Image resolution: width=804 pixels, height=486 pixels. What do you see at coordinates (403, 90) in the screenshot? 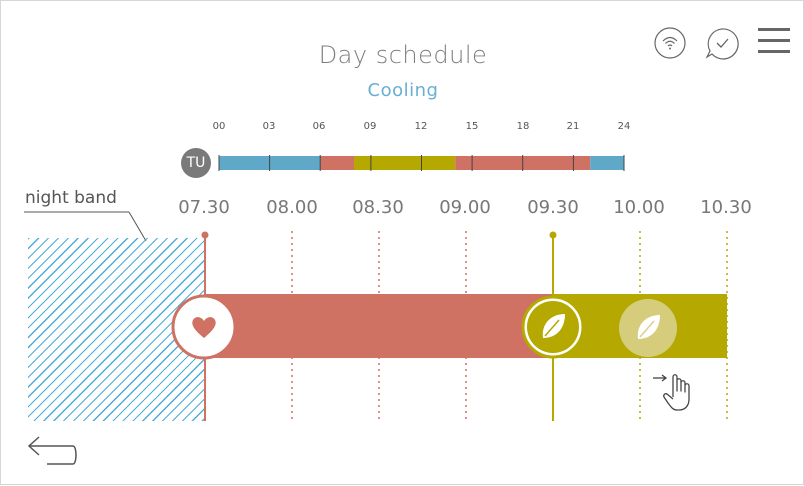
I see `mode-subtitle: Cooling` at bounding box center [403, 90].